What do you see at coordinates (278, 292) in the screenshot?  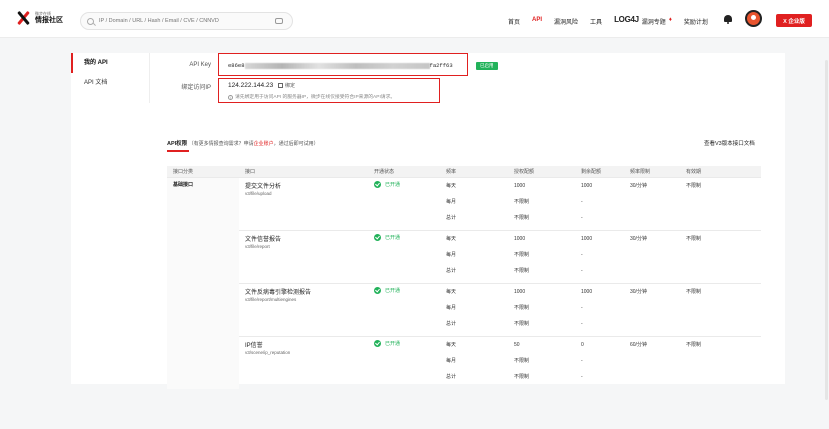 I see `interface-name: 文件反病毒引擎检测报告` at bounding box center [278, 292].